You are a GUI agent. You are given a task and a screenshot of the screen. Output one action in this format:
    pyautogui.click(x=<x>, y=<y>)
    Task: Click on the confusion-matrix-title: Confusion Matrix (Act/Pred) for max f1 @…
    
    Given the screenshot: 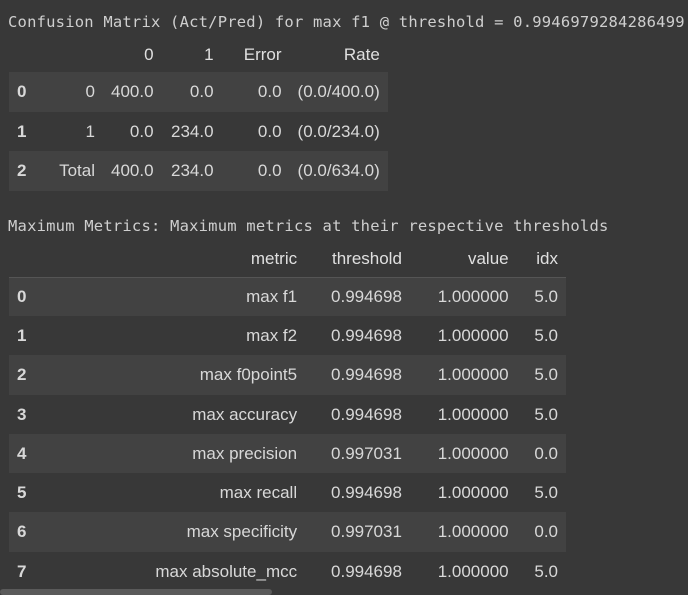 What is the action you would take?
    pyautogui.click(x=348, y=22)
    